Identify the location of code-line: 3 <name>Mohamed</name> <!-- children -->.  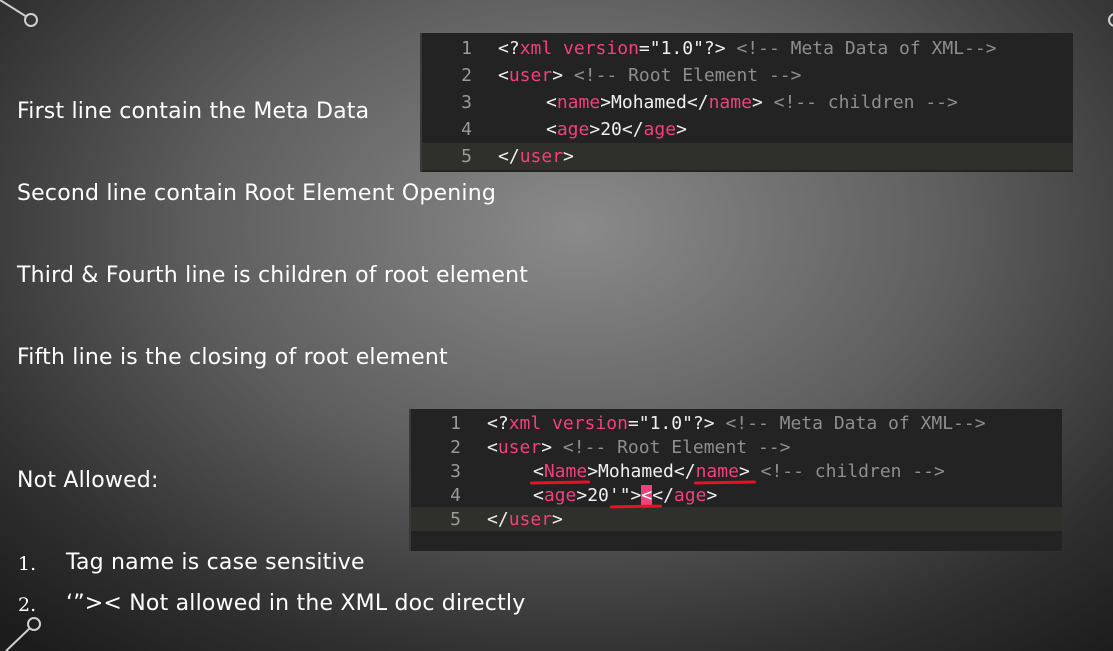
(747, 102).